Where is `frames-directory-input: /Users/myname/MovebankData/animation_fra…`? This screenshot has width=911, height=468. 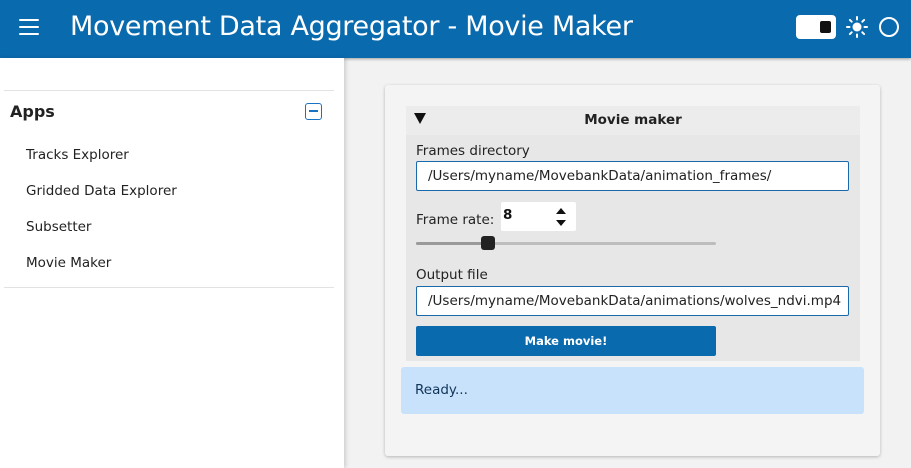 frames-directory-input: /Users/myname/MovebankData/animation_fra… is located at coordinates (632, 176).